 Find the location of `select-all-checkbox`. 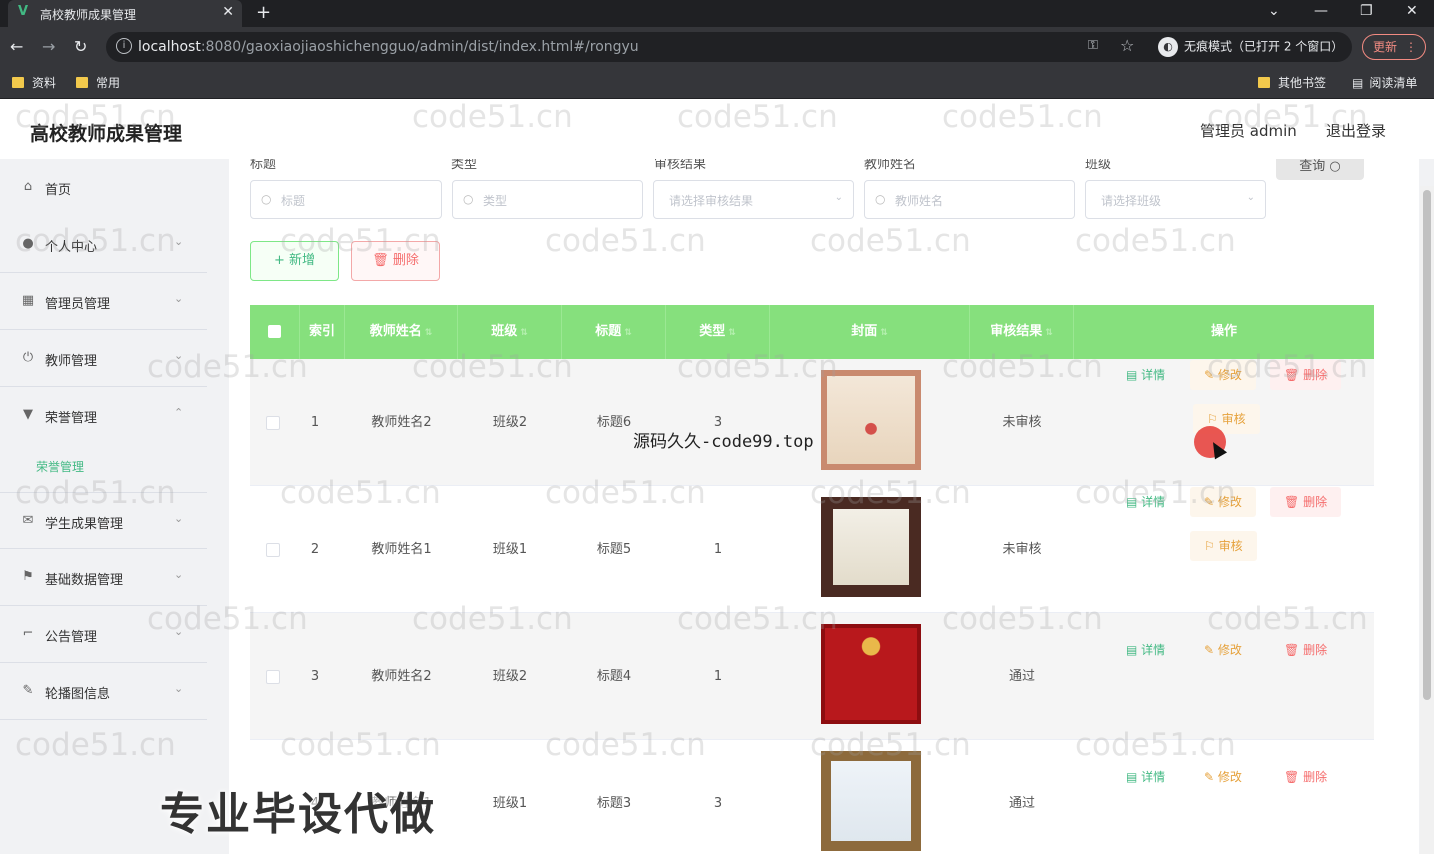

select-all-checkbox is located at coordinates (274, 331).